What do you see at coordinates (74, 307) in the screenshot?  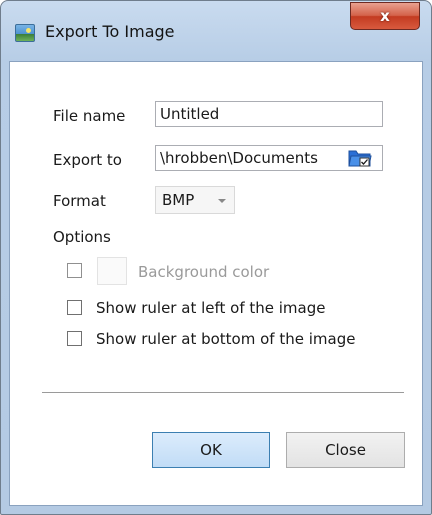 I see `ruler-left-checkbox` at bounding box center [74, 307].